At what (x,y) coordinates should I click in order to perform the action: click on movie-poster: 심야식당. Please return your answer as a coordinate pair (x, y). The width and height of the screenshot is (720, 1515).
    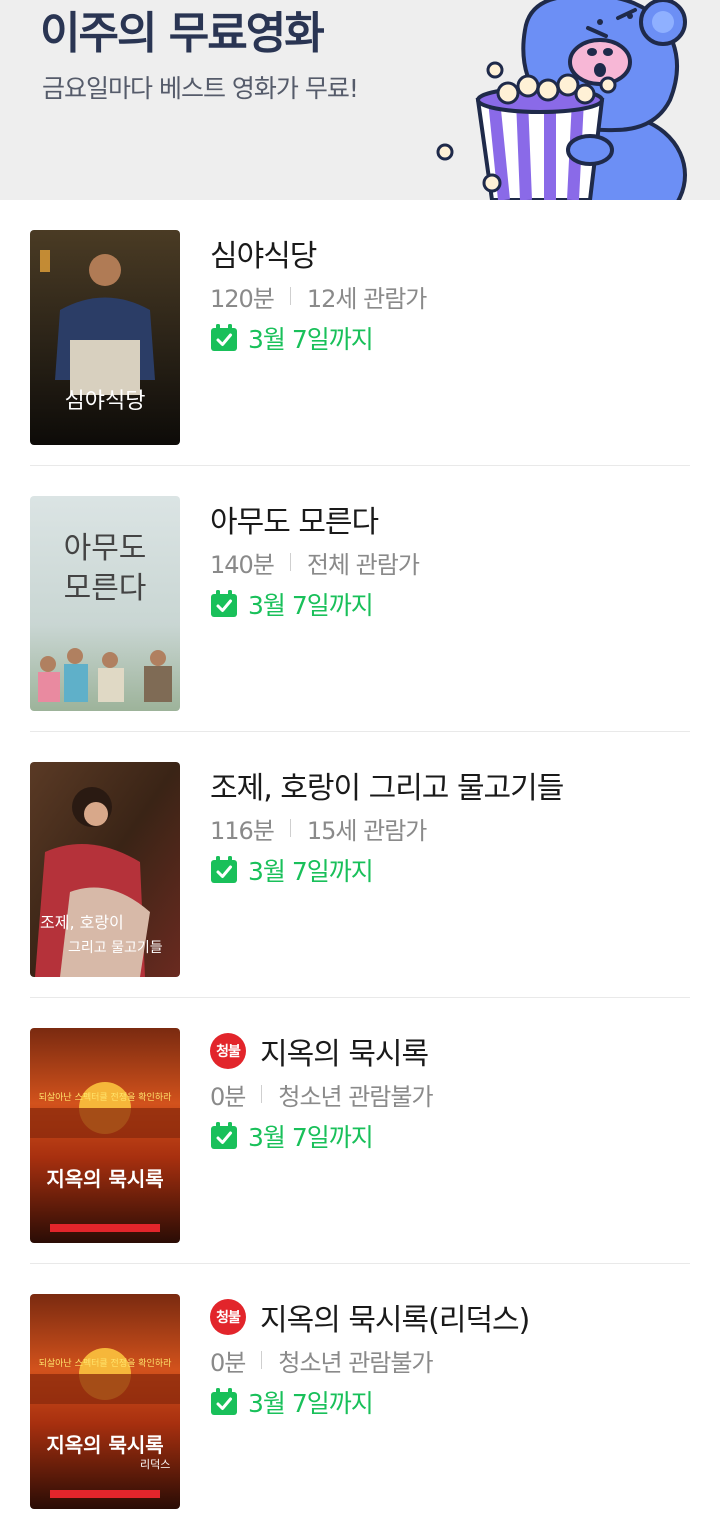
    Looking at the image, I should click on (105, 337).